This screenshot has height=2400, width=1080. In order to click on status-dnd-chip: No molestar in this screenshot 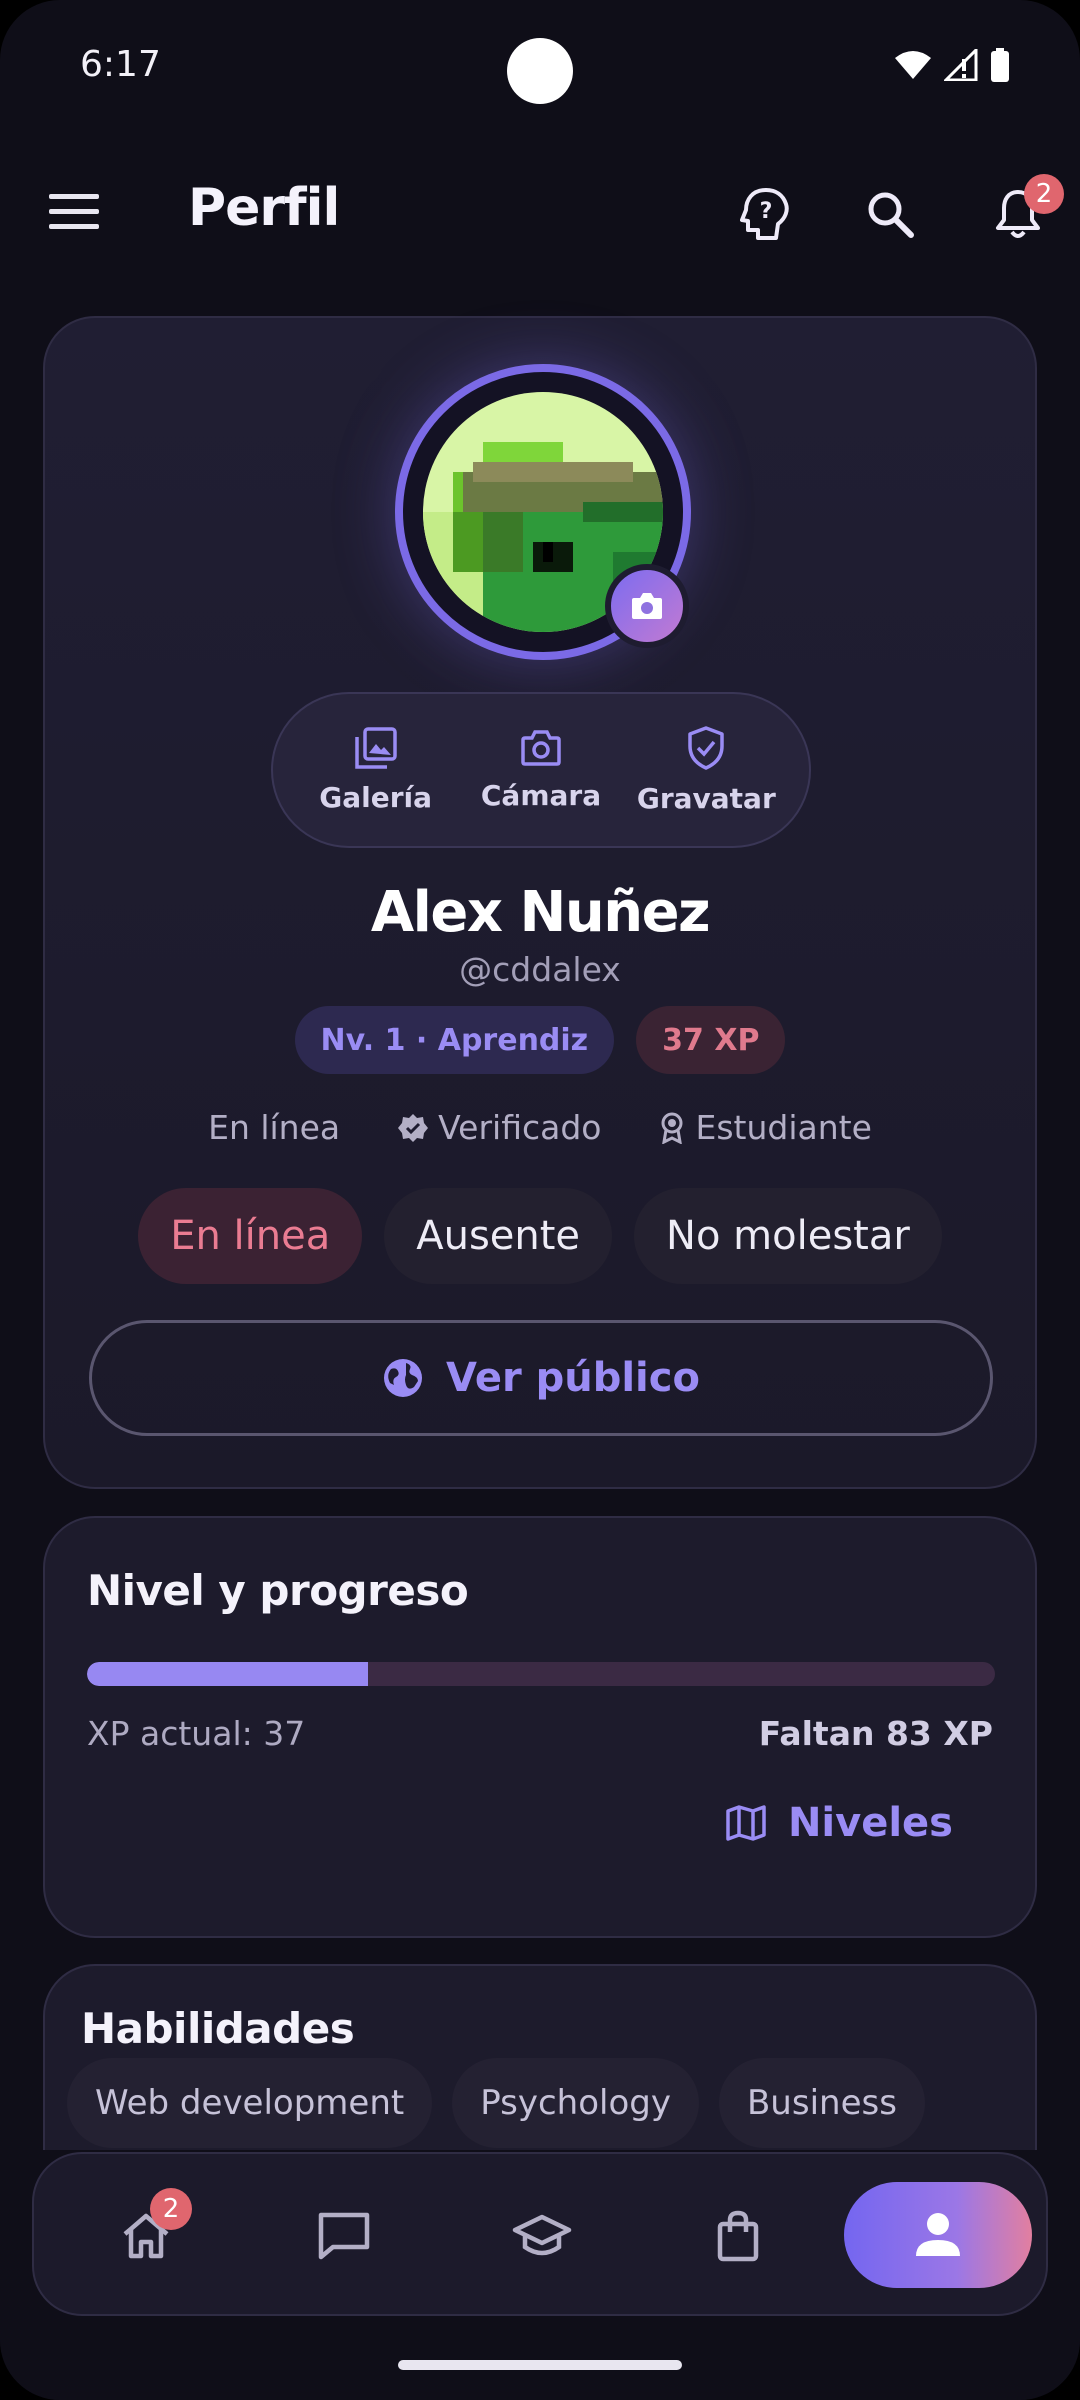, I will do `click(788, 1236)`.